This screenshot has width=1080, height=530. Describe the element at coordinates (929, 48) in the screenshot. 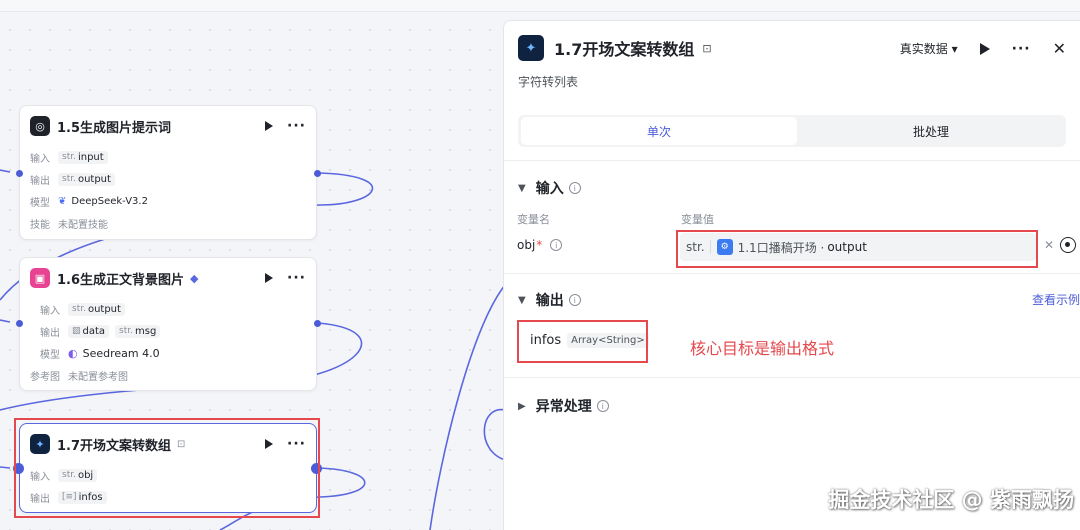

I see `data-mode-dropdown: 真实数据 ▾` at that location.